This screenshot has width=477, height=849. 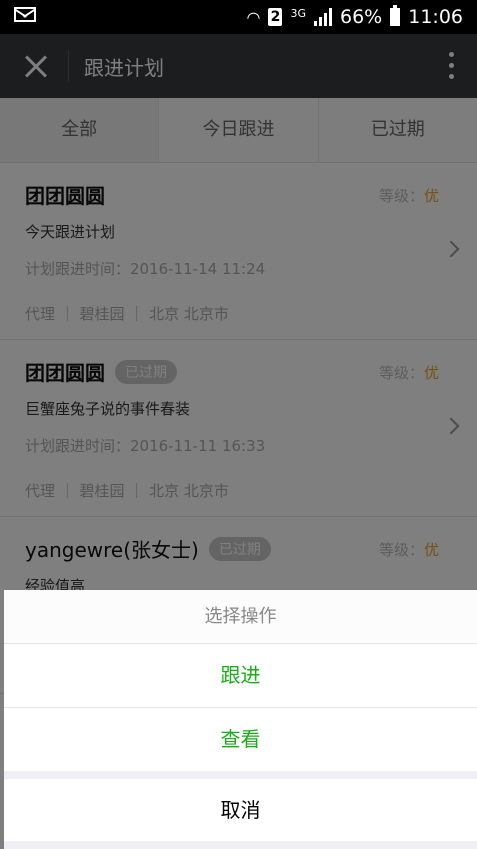 What do you see at coordinates (361, 17) in the screenshot?
I see `battery-percent: 66%` at bounding box center [361, 17].